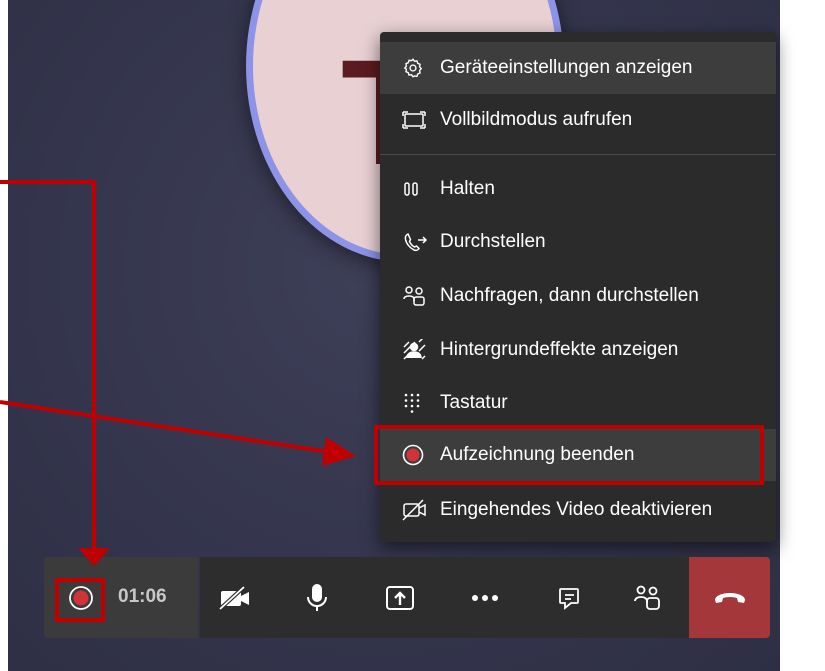 The height and width of the screenshot is (671, 825). I want to click on annotation-arrow, so click(178, 433).